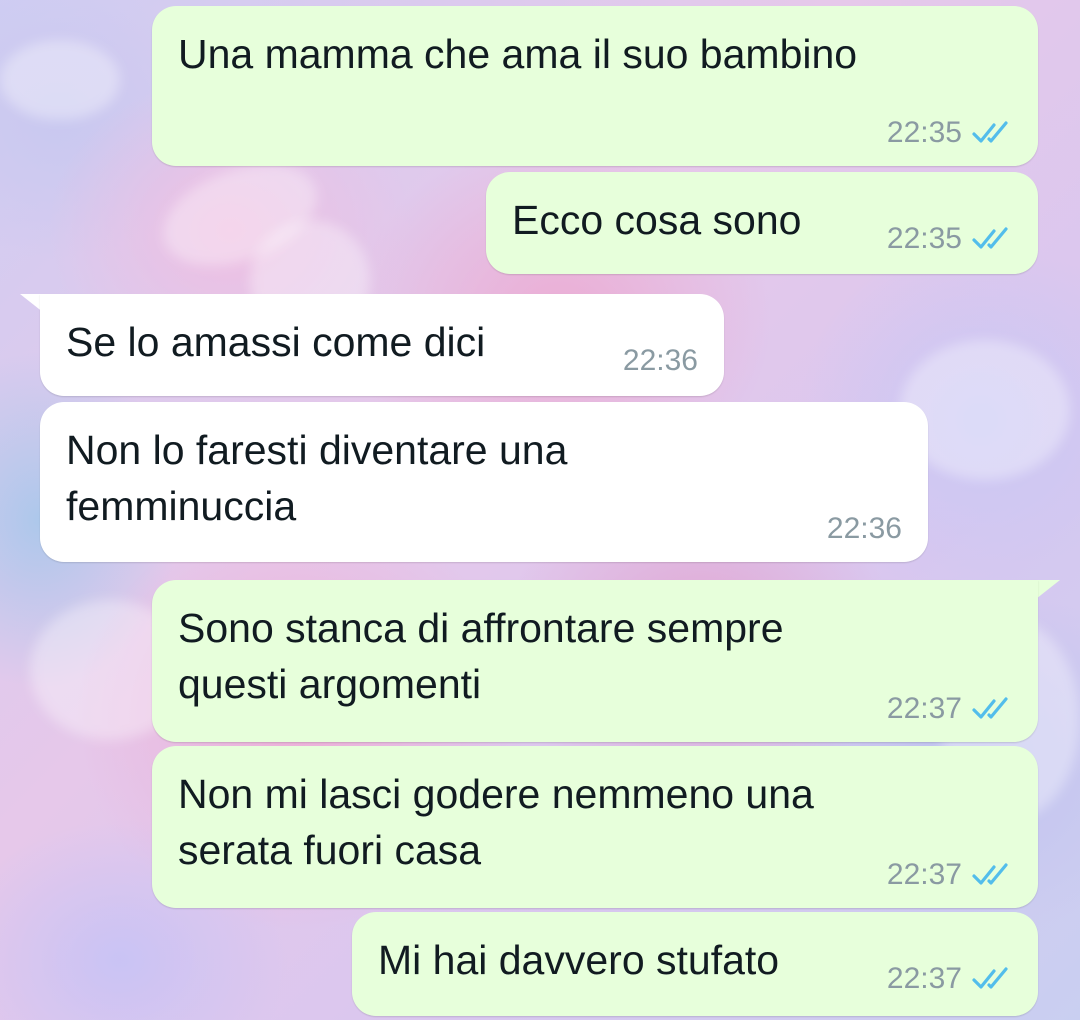  Describe the element at coordinates (317, 478) in the screenshot. I see `message-text: Non lo faresti diventare una femminuccia` at that location.